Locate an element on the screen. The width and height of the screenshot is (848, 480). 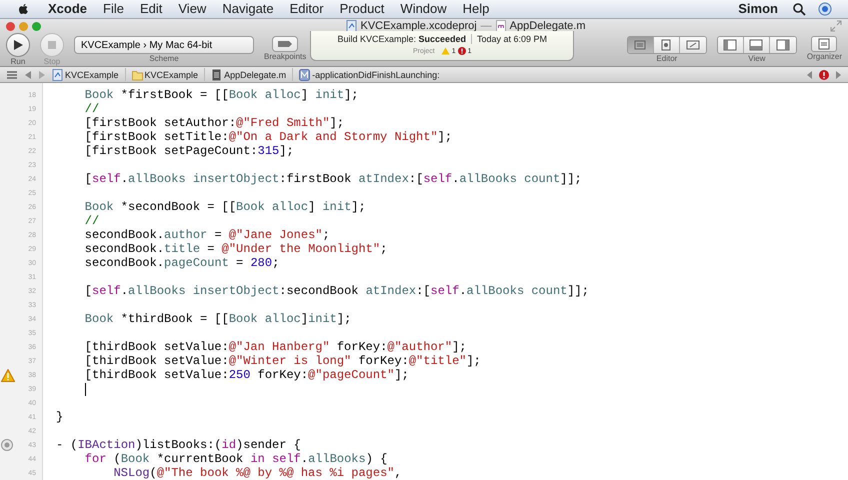
code-line: [firstBook setAuthor:@"Fred Smith"]; is located at coordinates (214, 123).